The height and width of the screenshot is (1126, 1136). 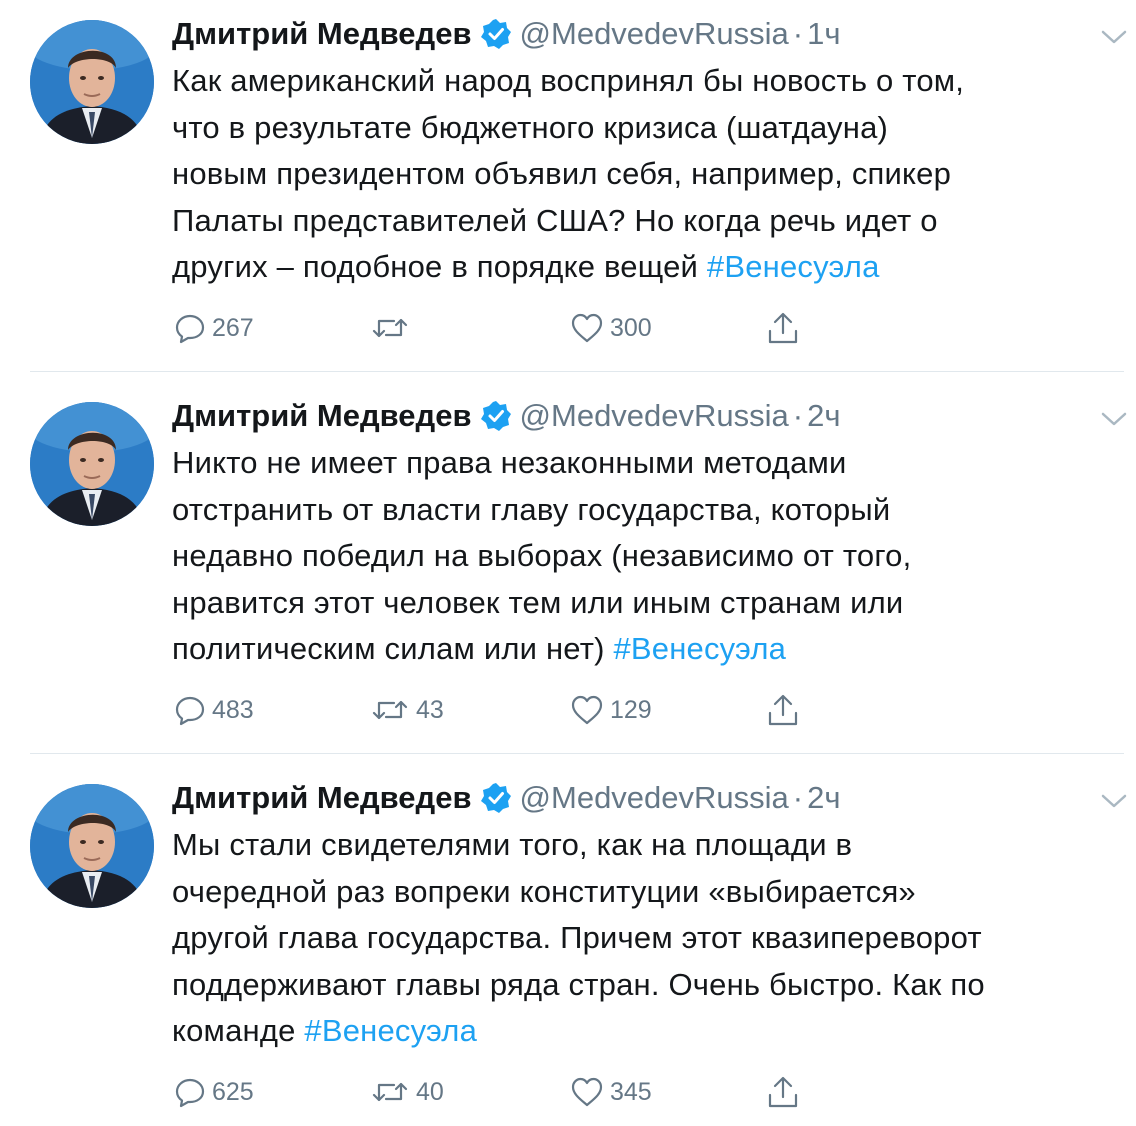 What do you see at coordinates (647, 1031) in the screenshot?
I see `tweet-text-line: команде #Венесуэла` at bounding box center [647, 1031].